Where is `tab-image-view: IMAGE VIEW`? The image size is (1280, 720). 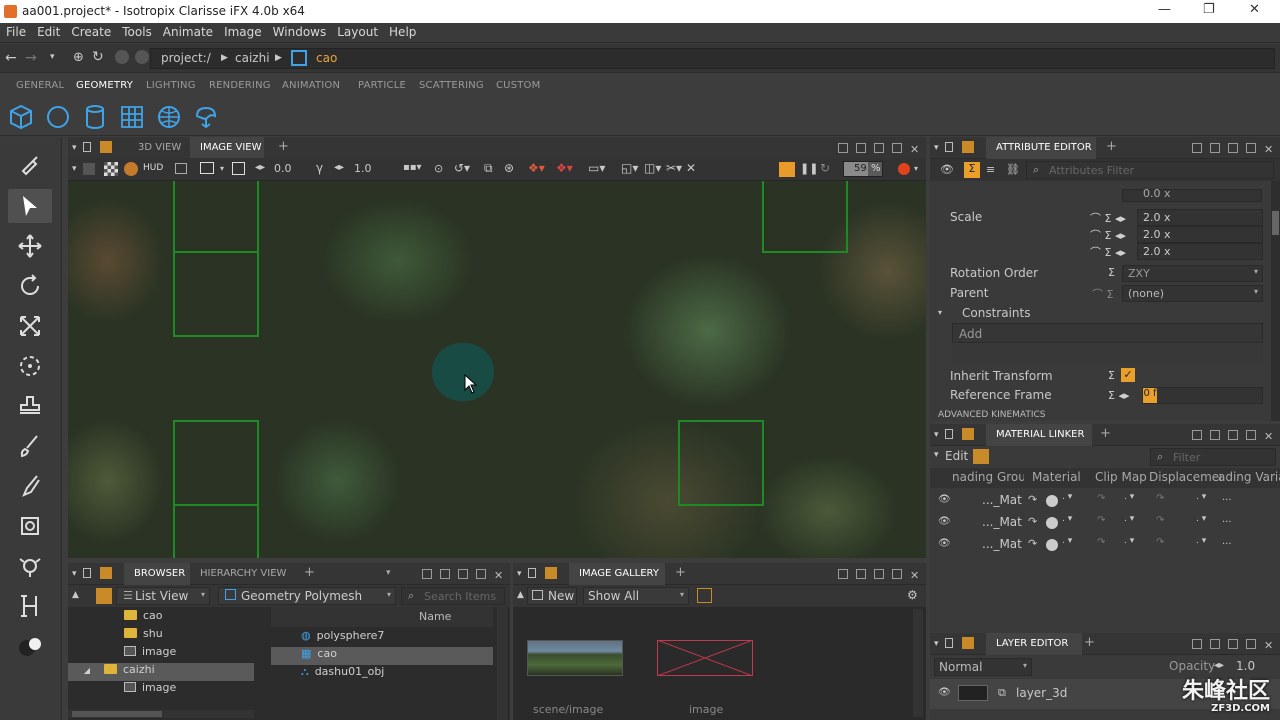 tab-image-view: IMAGE VIEW is located at coordinates (230, 147).